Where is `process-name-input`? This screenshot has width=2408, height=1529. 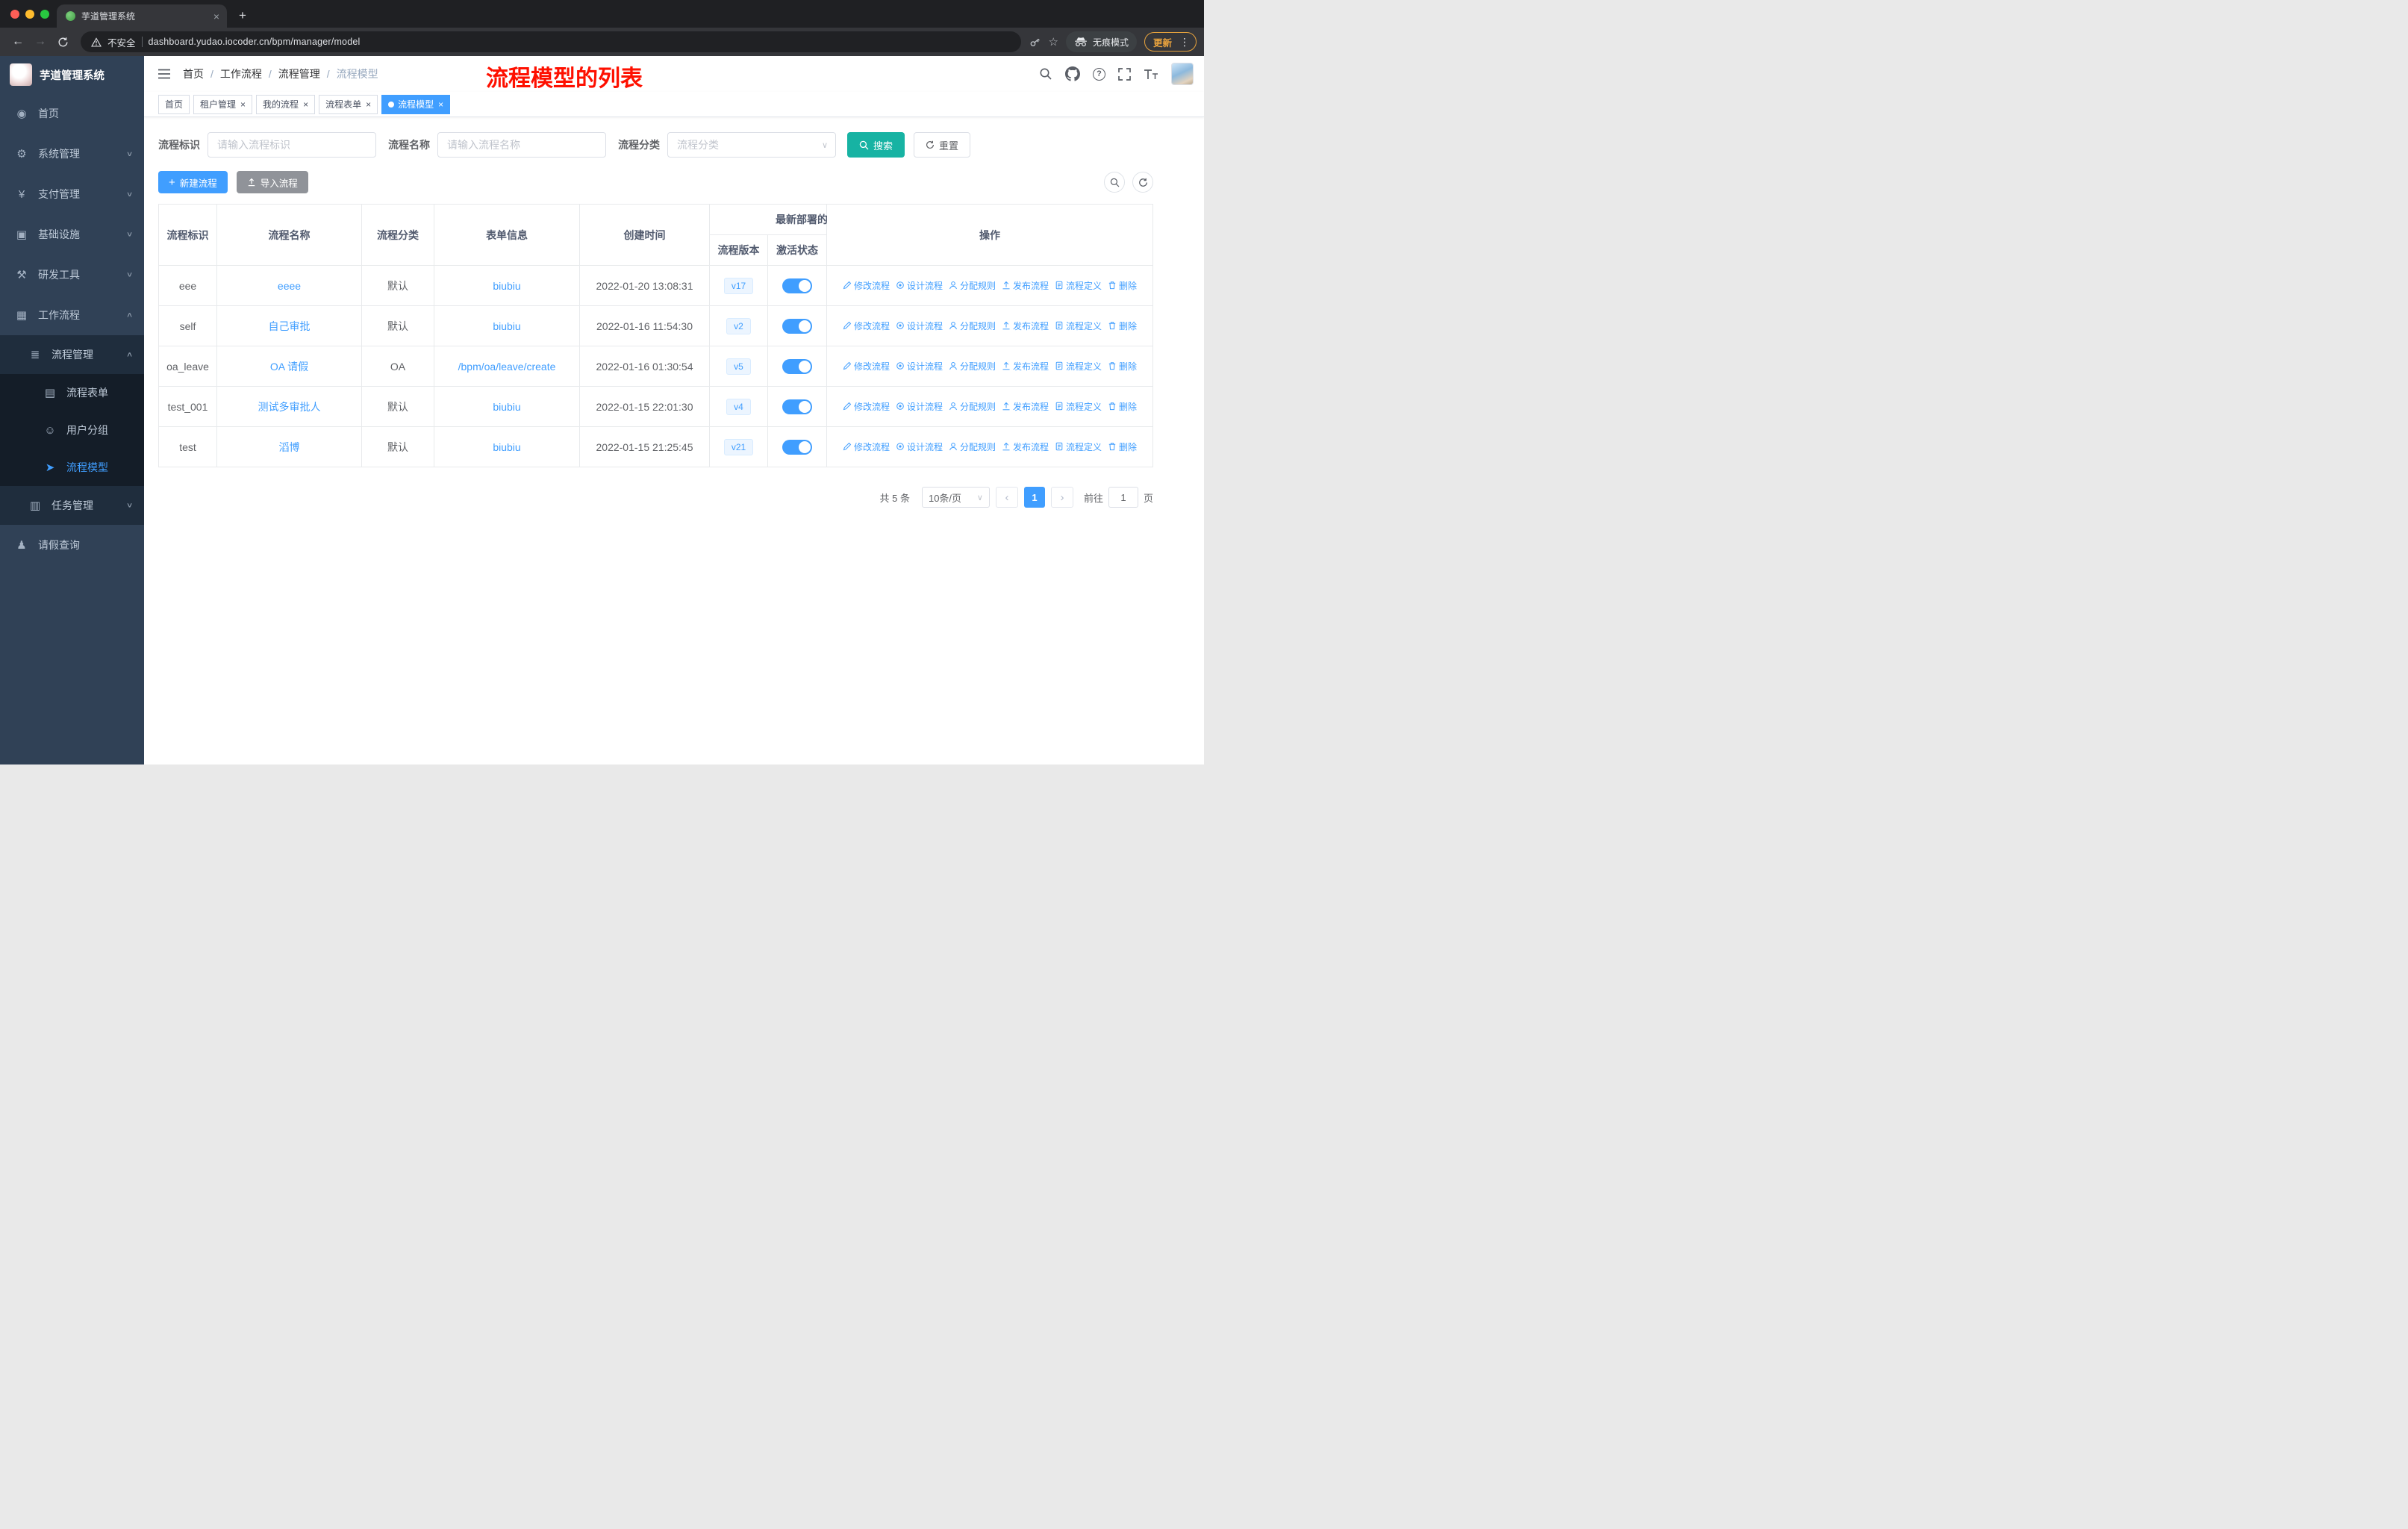 process-name-input is located at coordinates (521, 145).